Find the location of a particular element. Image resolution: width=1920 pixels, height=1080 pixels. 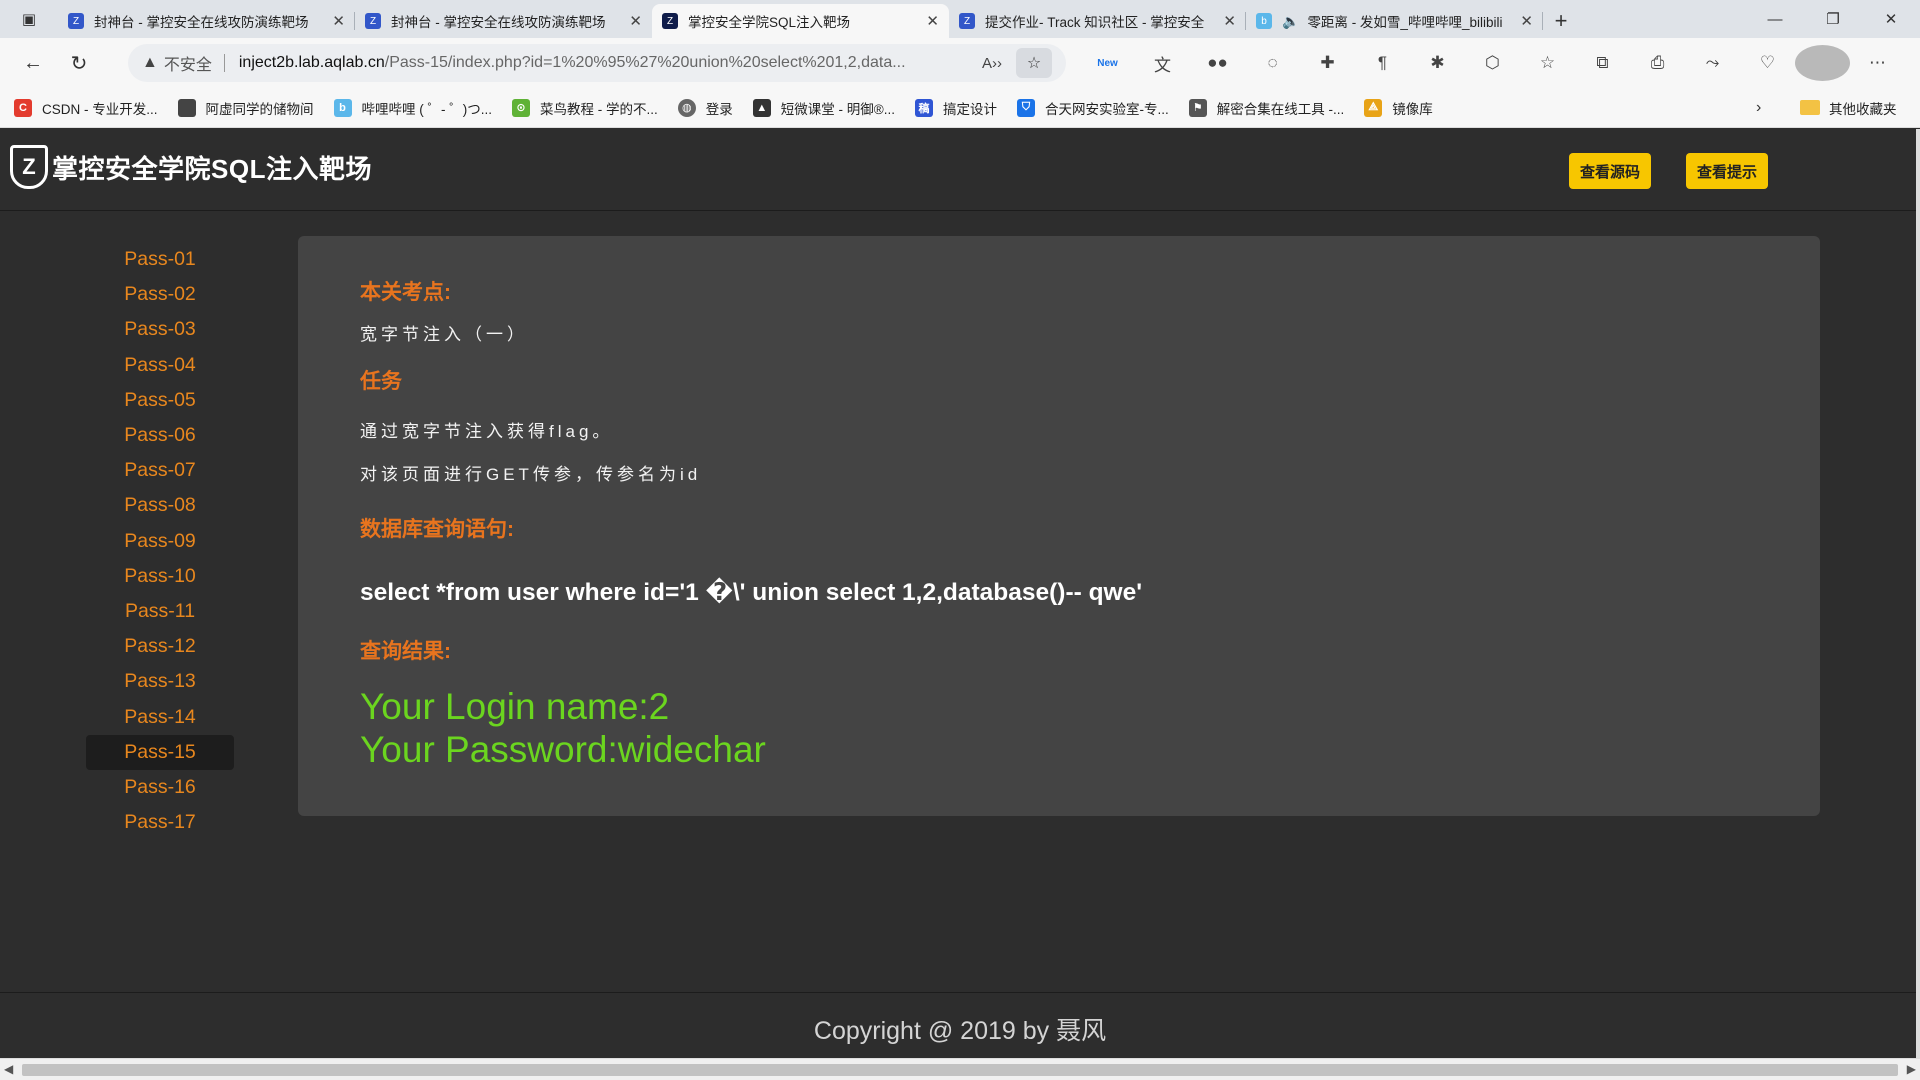

url-host: inject2b.lab.aqlab.cn is located at coordinates (311, 62).